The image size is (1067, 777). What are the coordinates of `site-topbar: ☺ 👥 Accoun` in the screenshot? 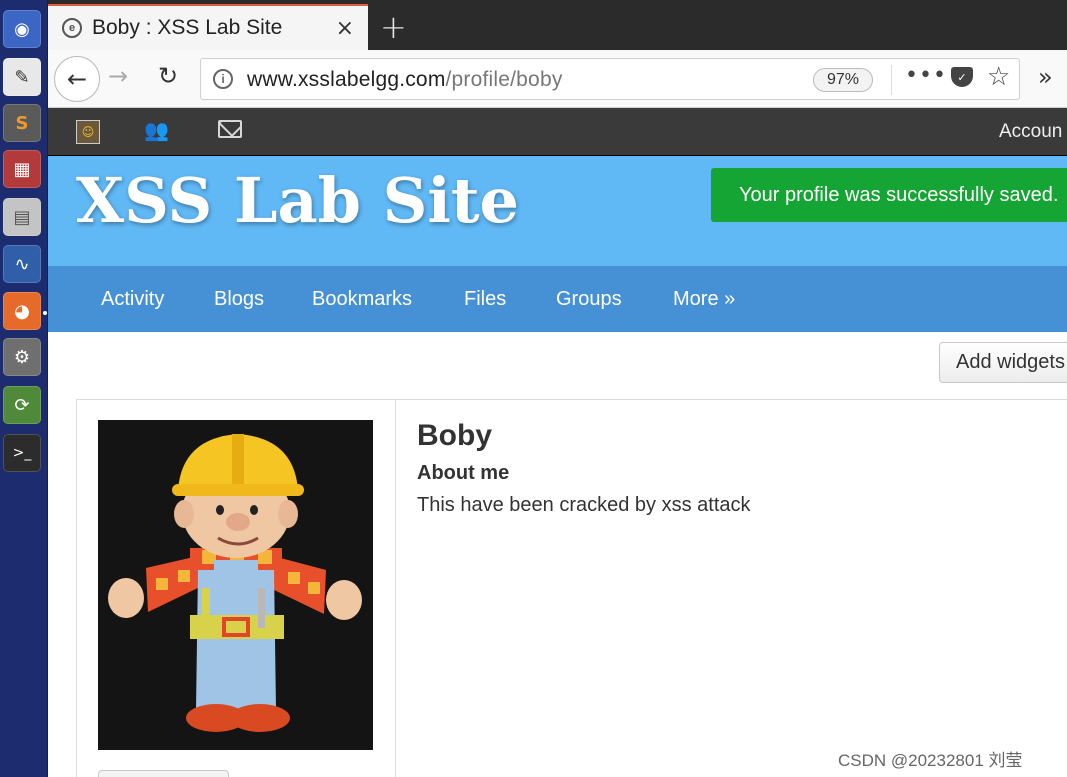 It's located at (557, 132).